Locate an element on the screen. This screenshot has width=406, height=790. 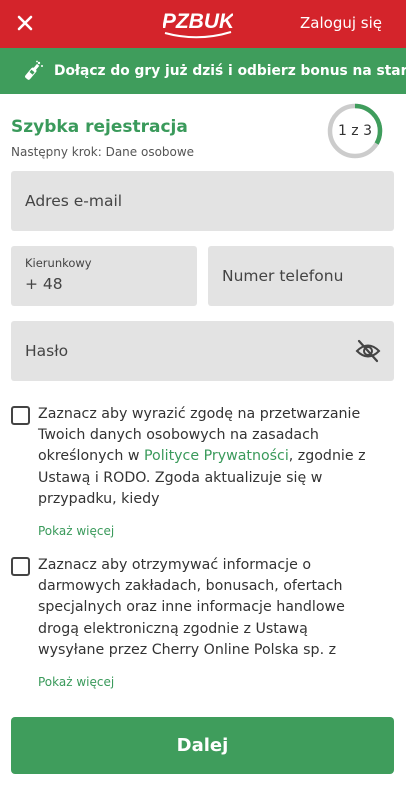
phone-number-field: Numer telefonu is located at coordinates (301, 276).